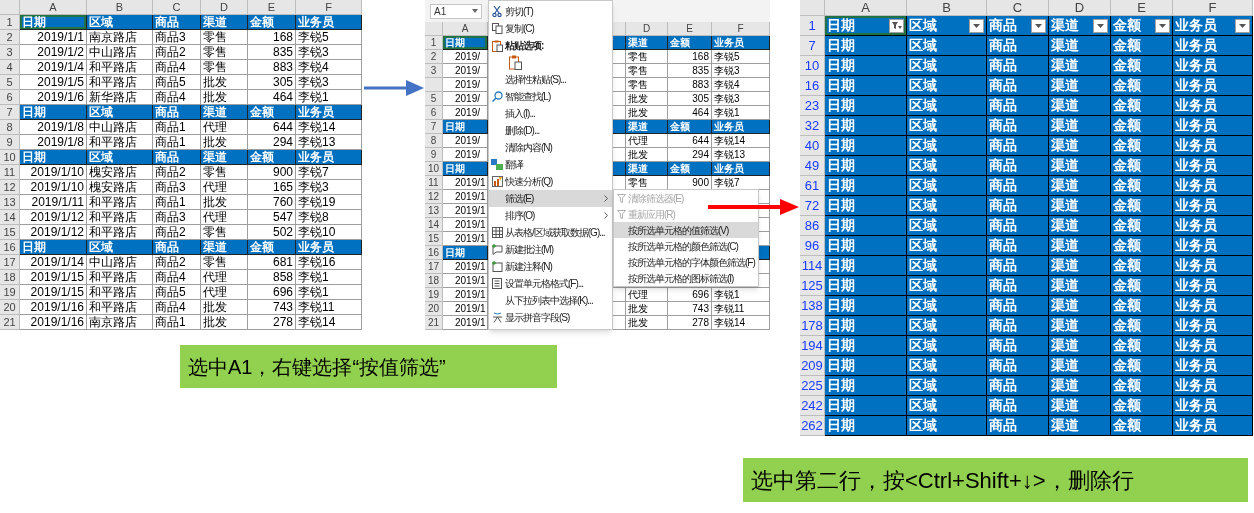 The height and width of the screenshot is (513, 1254). What do you see at coordinates (812, 366) in the screenshot?
I see `row-header: 209` at bounding box center [812, 366].